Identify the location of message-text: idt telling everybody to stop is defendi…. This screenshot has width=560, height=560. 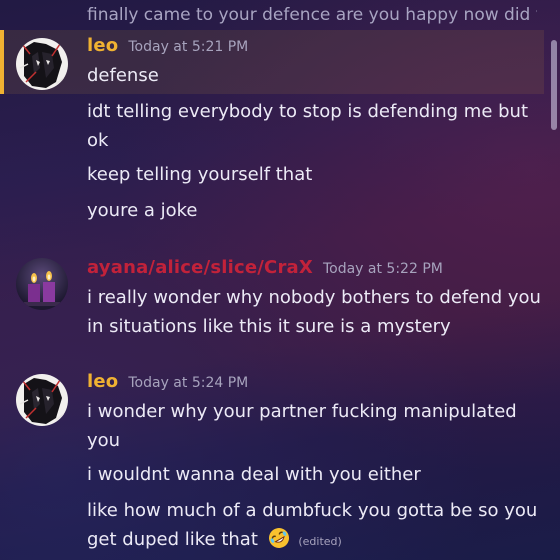
(307, 126).